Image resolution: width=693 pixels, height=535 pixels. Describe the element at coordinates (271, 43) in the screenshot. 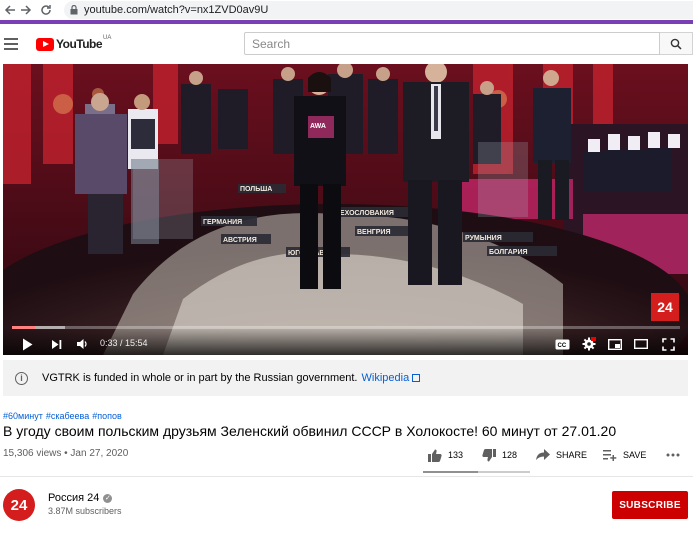

I see `search-placeholder: Search` at that location.